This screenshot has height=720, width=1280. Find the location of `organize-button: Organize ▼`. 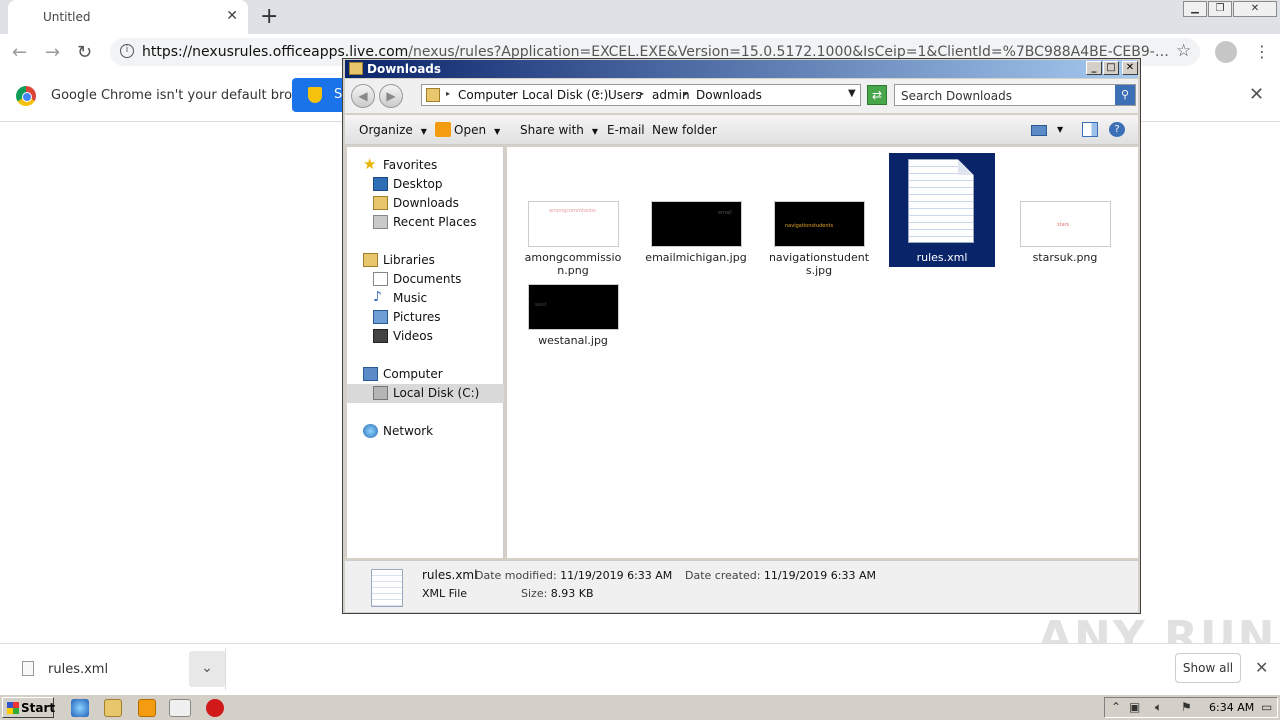

organize-button: Organize ▼ is located at coordinates (393, 130).